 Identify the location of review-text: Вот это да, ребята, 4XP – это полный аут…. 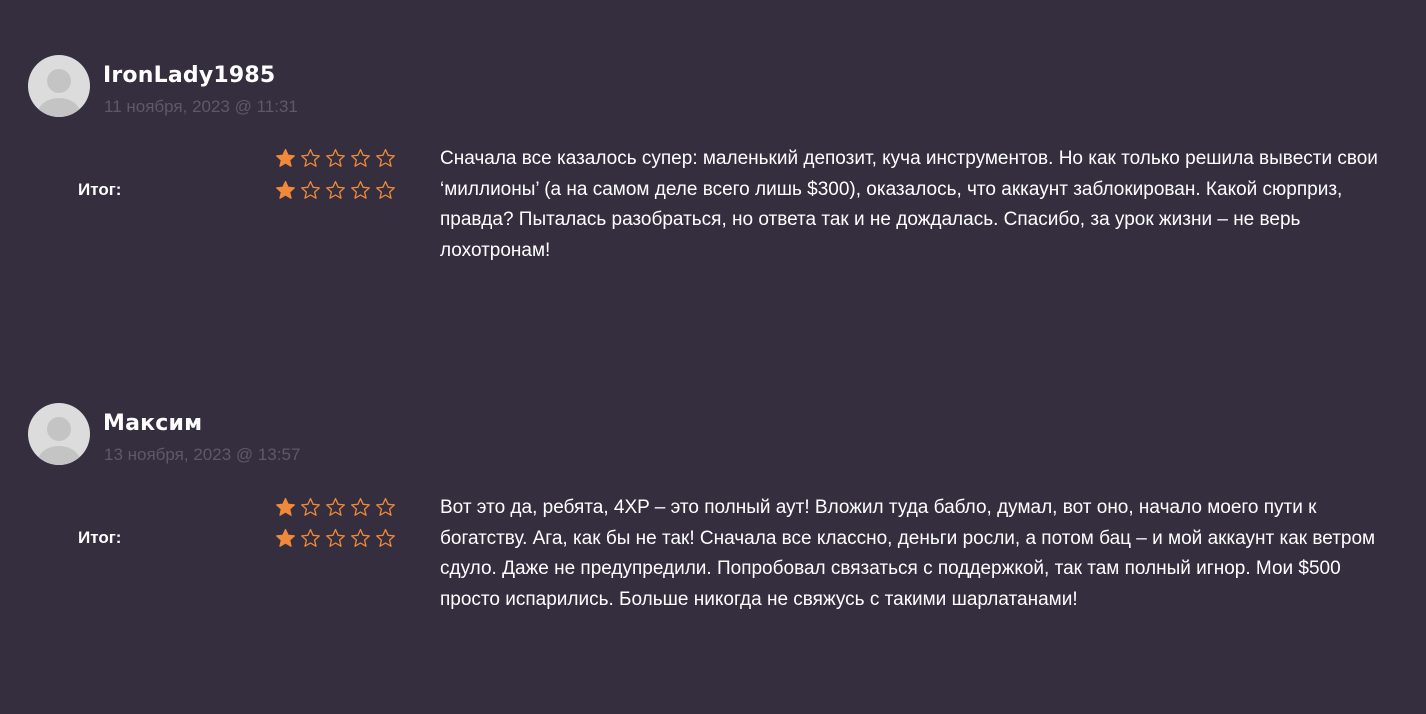
(908, 553).